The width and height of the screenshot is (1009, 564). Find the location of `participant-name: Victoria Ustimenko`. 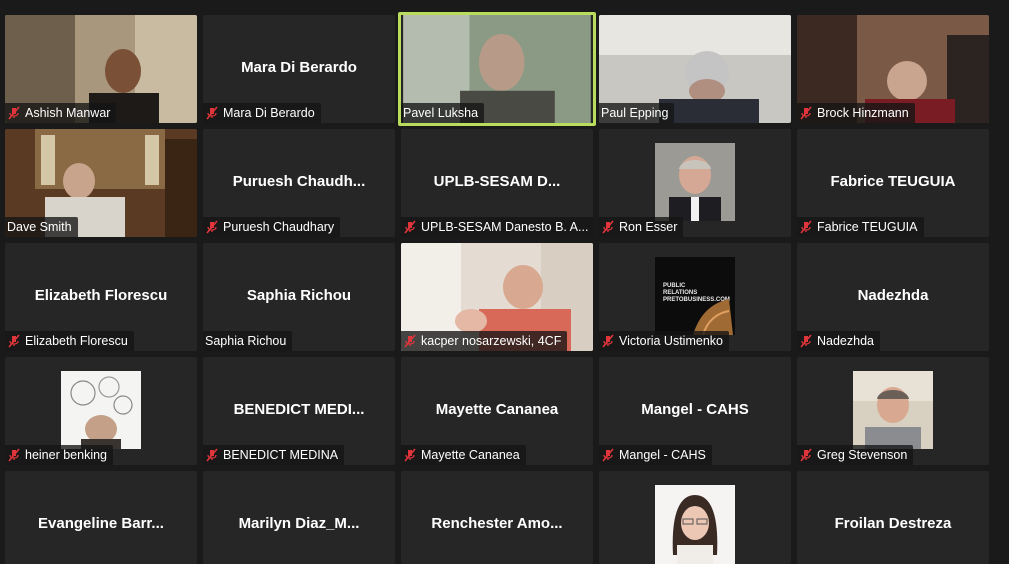

participant-name: Victoria Ustimenko is located at coordinates (671, 341).